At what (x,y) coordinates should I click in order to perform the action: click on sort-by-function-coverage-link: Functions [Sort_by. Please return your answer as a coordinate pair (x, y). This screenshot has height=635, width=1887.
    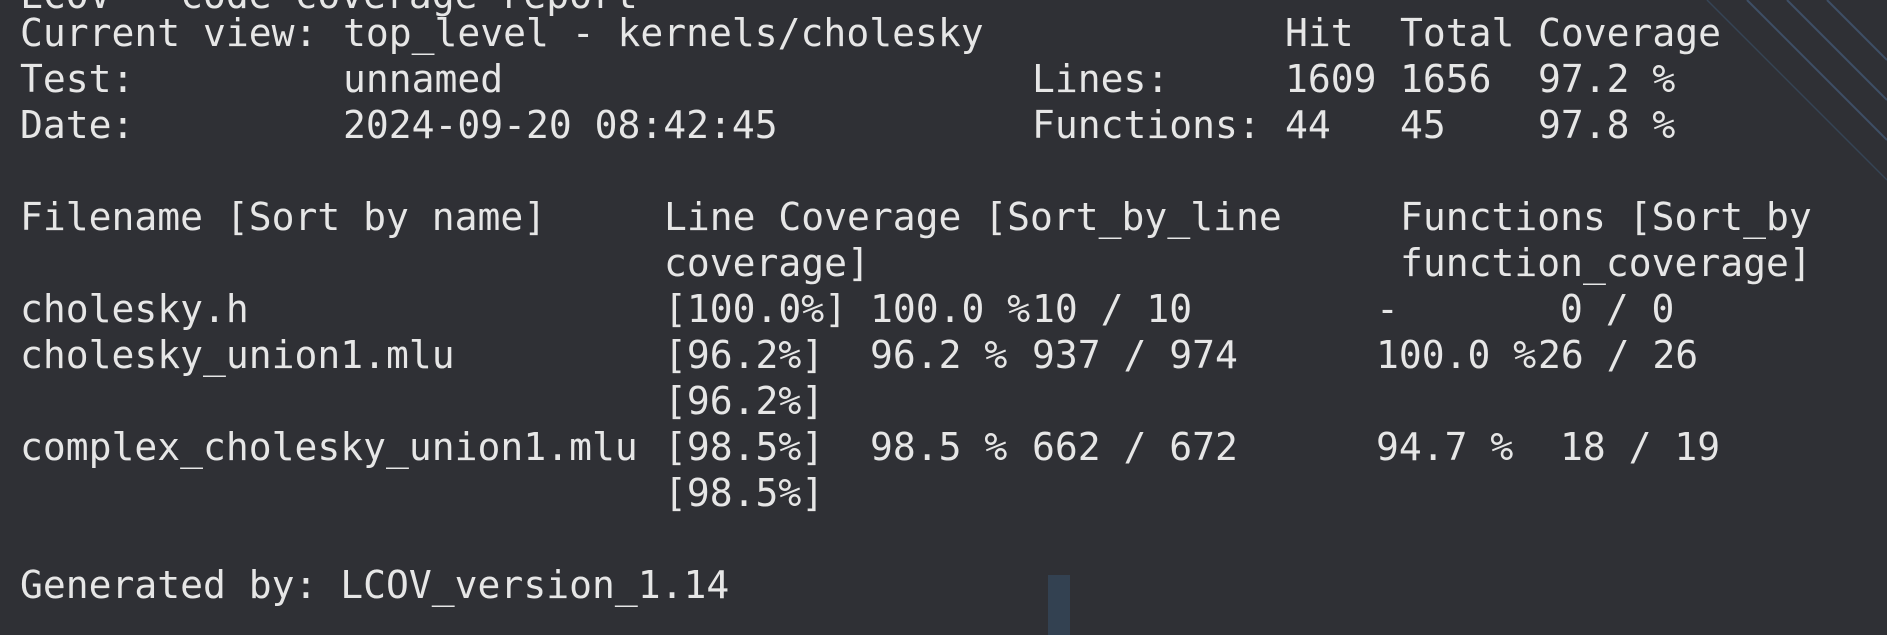
    Looking at the image, I should click on (1606, 217).